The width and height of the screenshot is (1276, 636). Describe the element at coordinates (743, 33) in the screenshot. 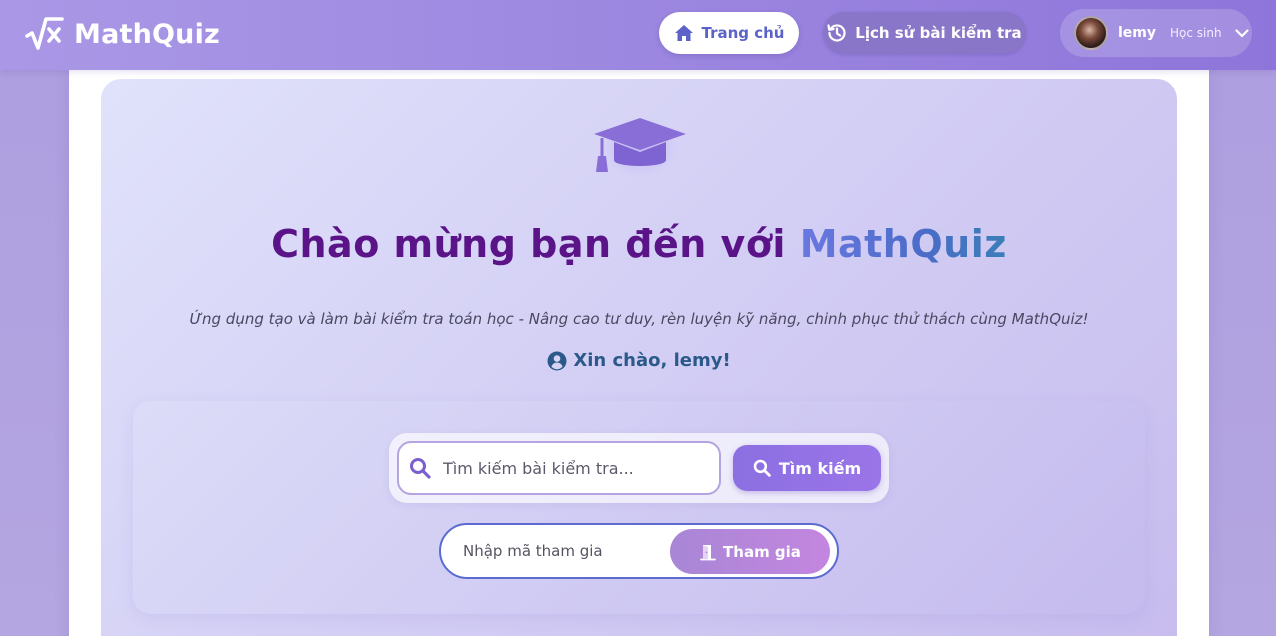

I see `nav-home-label: Trang chủ` at that location.